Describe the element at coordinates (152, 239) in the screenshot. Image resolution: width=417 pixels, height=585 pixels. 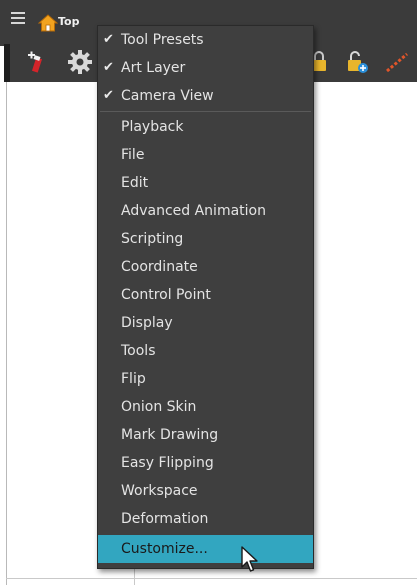
I see `menu-item-label: Scripting` at that location.